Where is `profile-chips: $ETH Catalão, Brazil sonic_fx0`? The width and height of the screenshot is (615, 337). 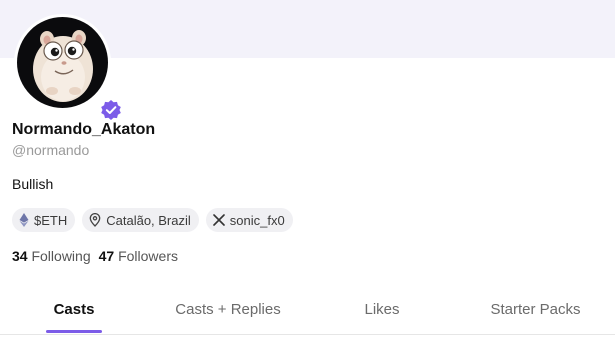
profile-chips: $ETH Catalão, Brazil sonic_fx0 is located at coordinates (152, 220).